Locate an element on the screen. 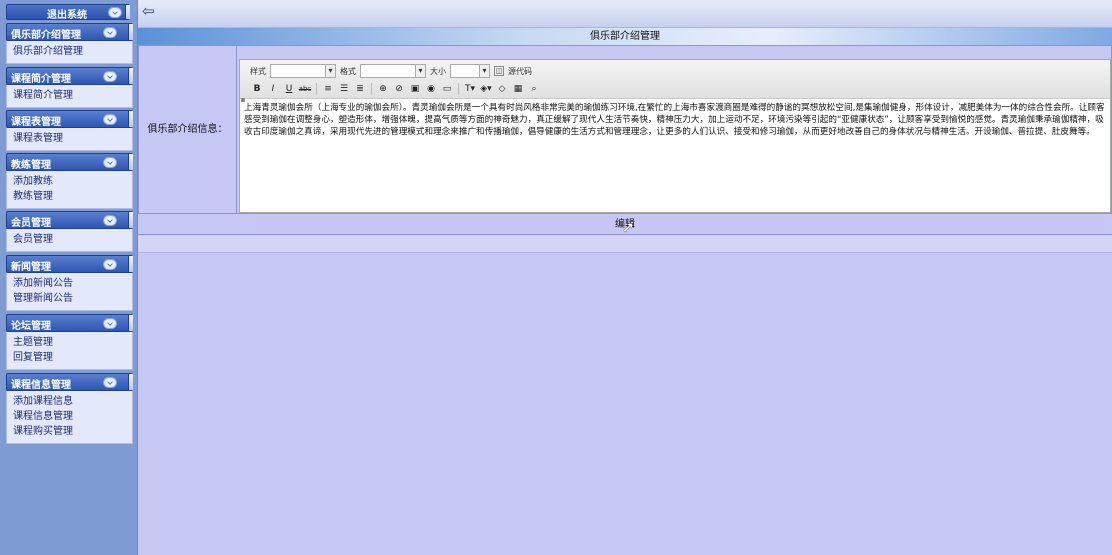  size-label: 大小 is located at coordinates (438, 71).